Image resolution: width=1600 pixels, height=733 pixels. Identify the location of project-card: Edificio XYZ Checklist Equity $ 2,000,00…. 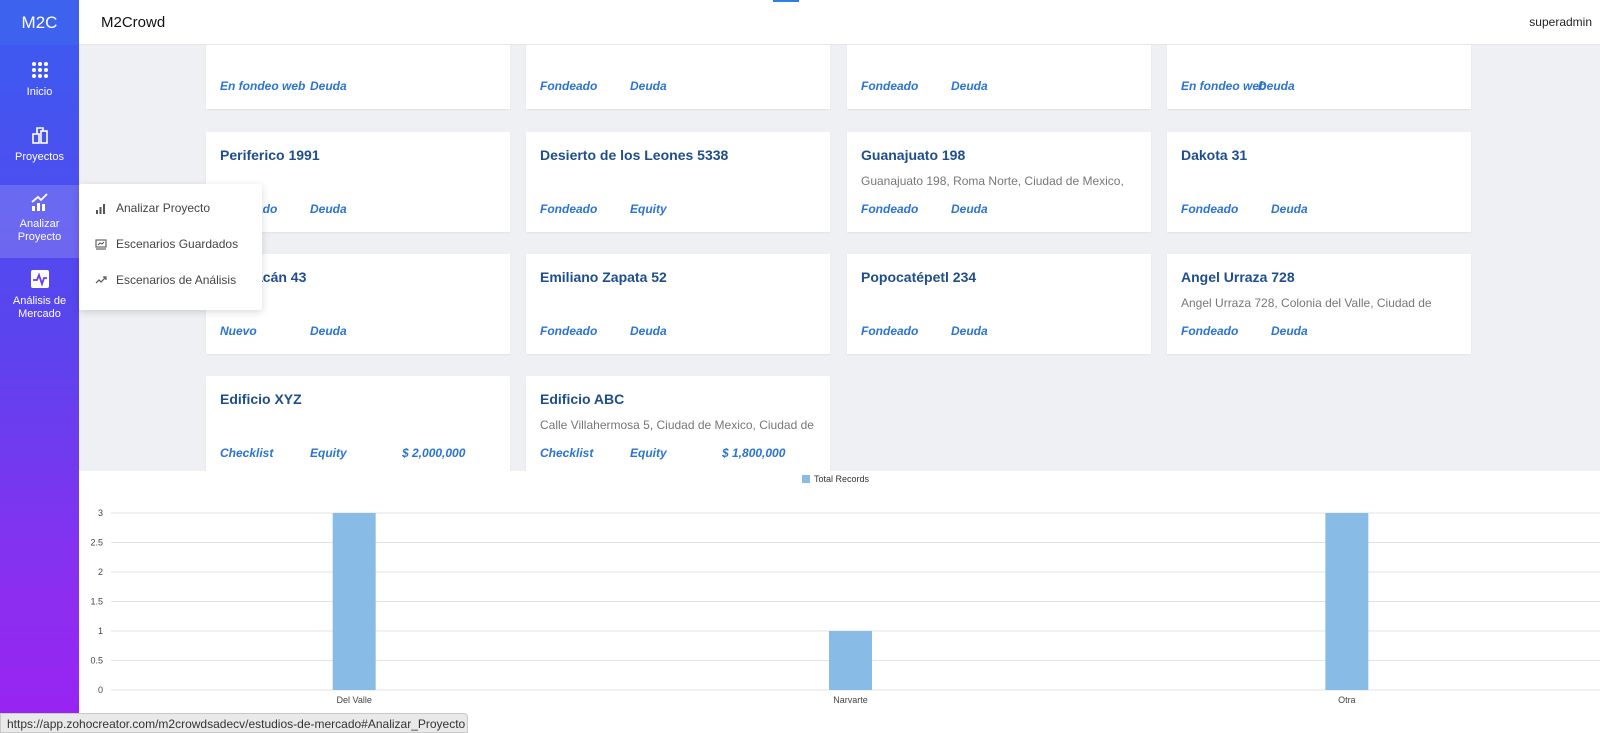
(358, 423).